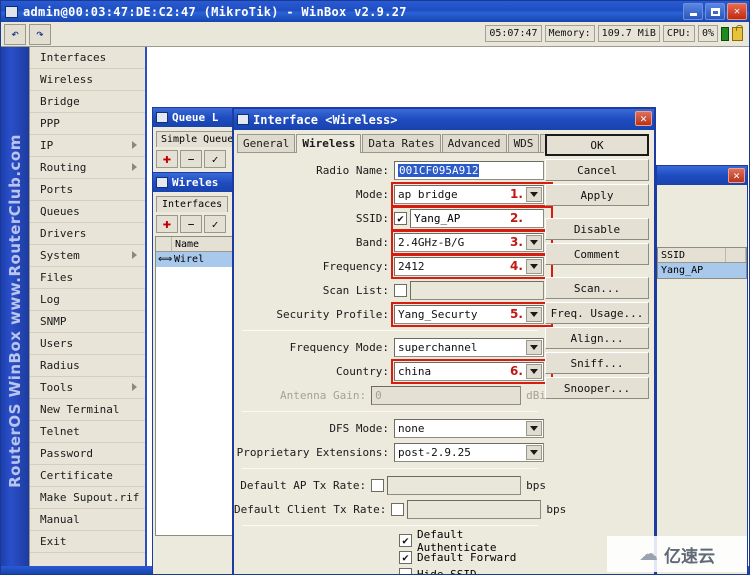 The width and height of the screenshot is (750, 575). What do you see at coordinates (87, 388) in the screenshot?
I see `sidebar-item-tools: Tools` at bounding box center [87, 388].